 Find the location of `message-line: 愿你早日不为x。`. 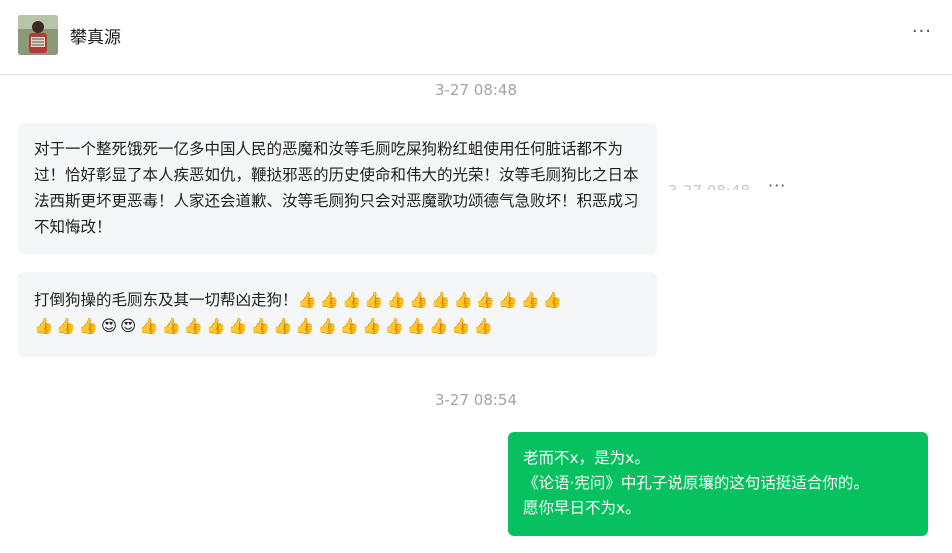

message-line: 愿你早日不为x。 is located at coordinates (582, 508).